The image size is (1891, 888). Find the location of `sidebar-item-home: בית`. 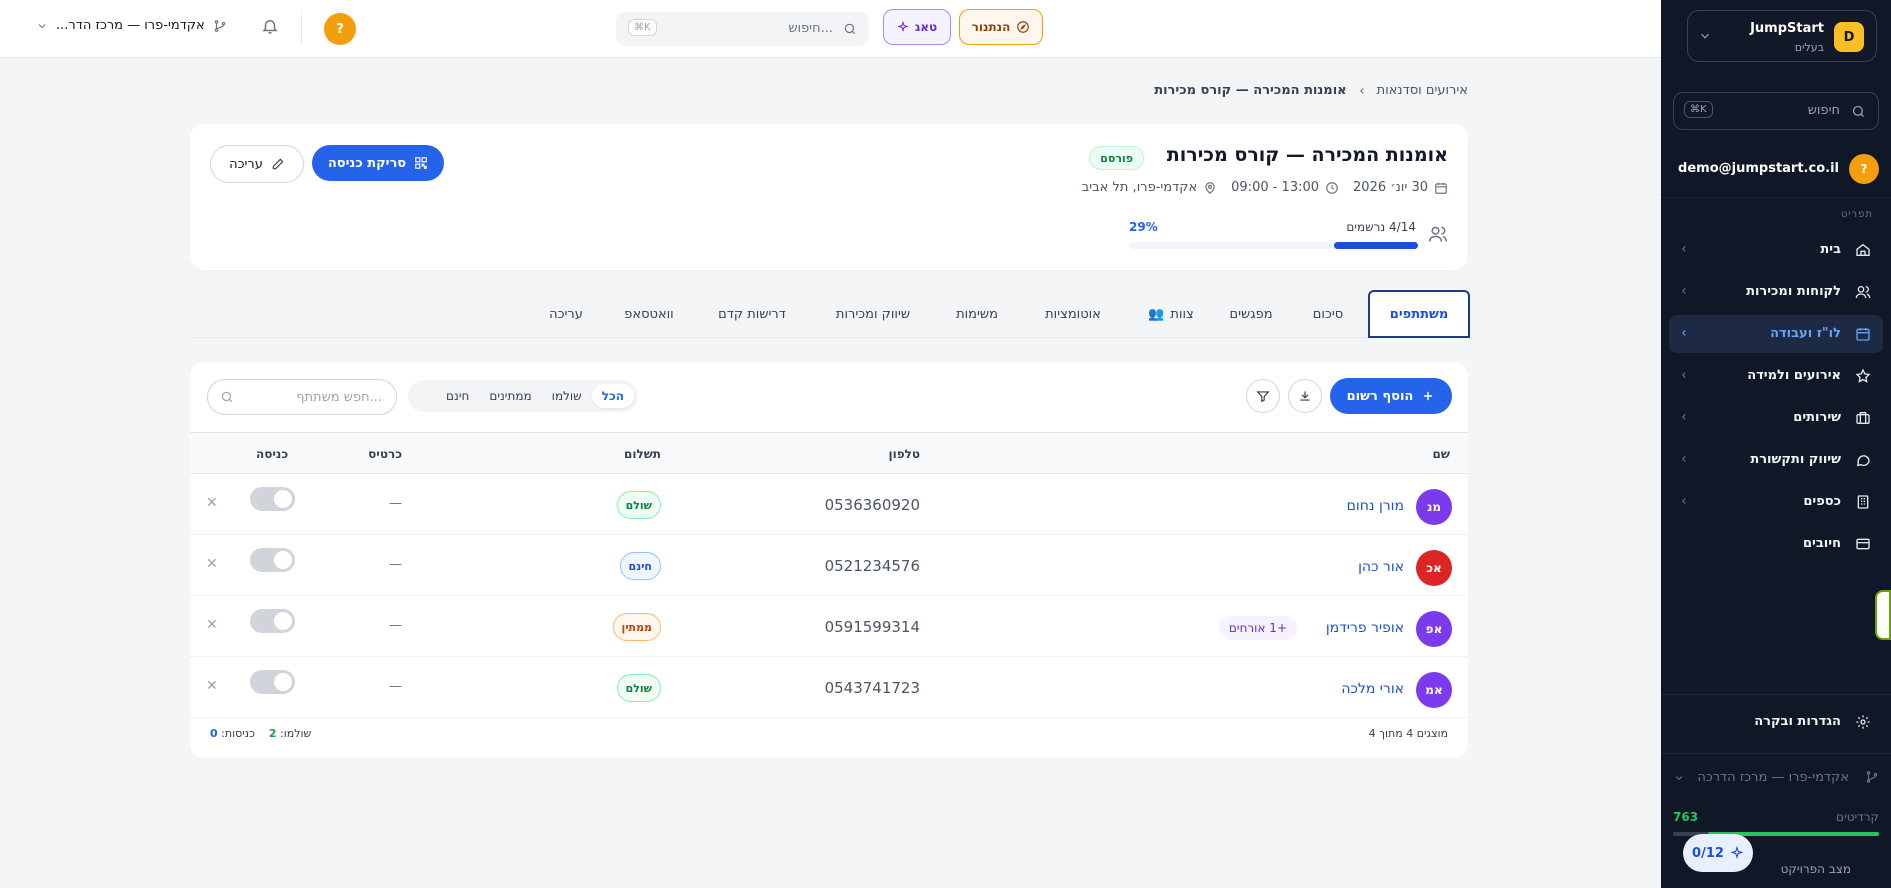

sidebar-item-home: בית is located at coordinates (1776, 250).